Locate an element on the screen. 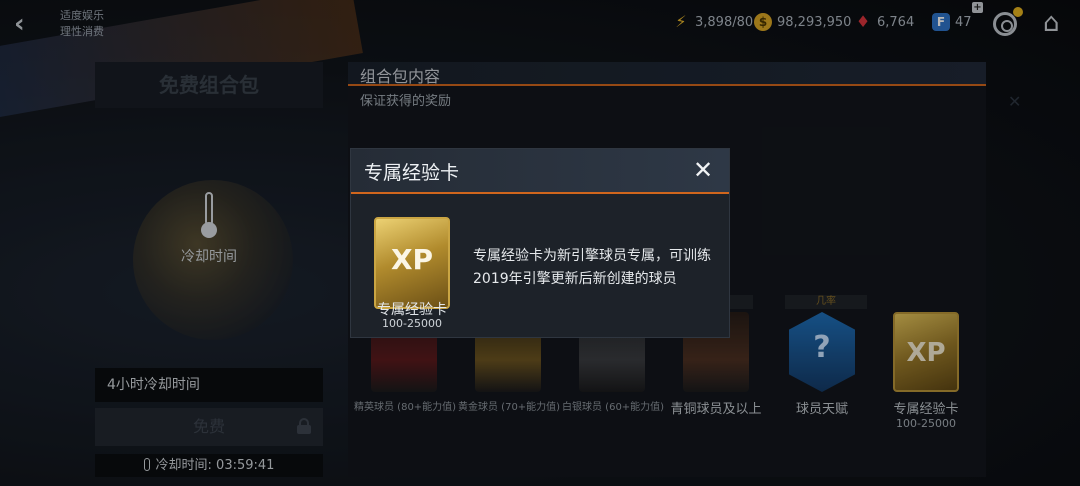 This screenshot has height=486, width=1080. xp-card-range: 100-25000 is located at coordinates (412, 323).